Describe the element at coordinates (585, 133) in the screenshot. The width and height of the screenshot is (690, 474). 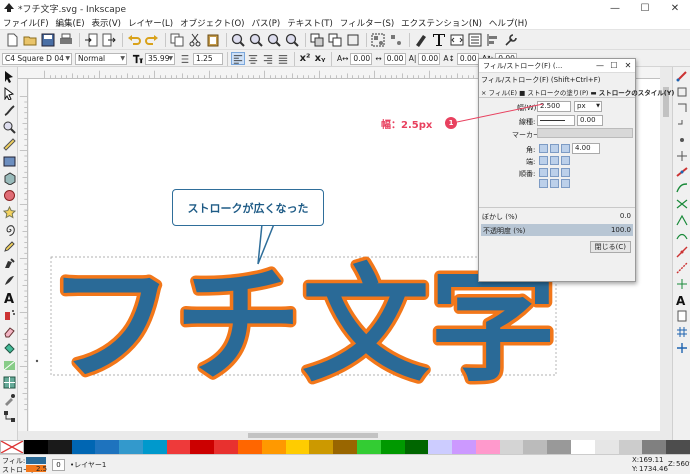
I see `marker-selectors` at that location.